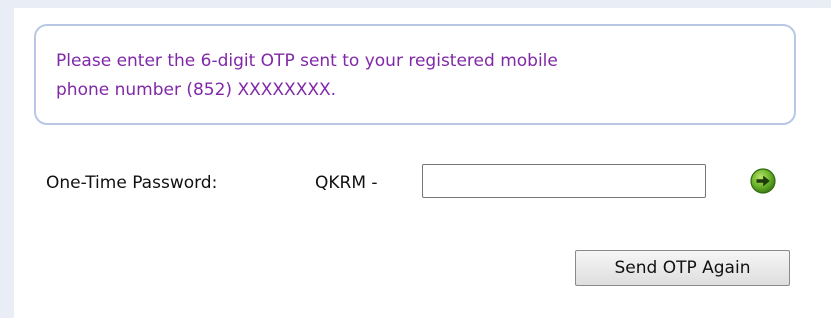 The width and height of the screenshot is (831, 318). What do you see at coordinates (564, 181) in the screenshot?
I see `otp-input` at bounding box center [564, 181].